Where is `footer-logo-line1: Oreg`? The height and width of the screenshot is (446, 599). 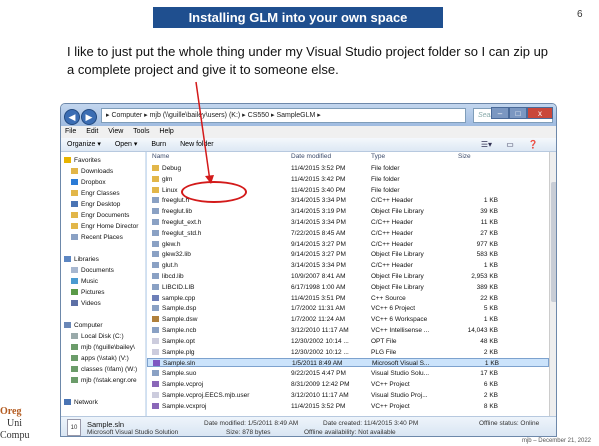 footer-logo-line1: Oreg is located at coordinates (11, 411).